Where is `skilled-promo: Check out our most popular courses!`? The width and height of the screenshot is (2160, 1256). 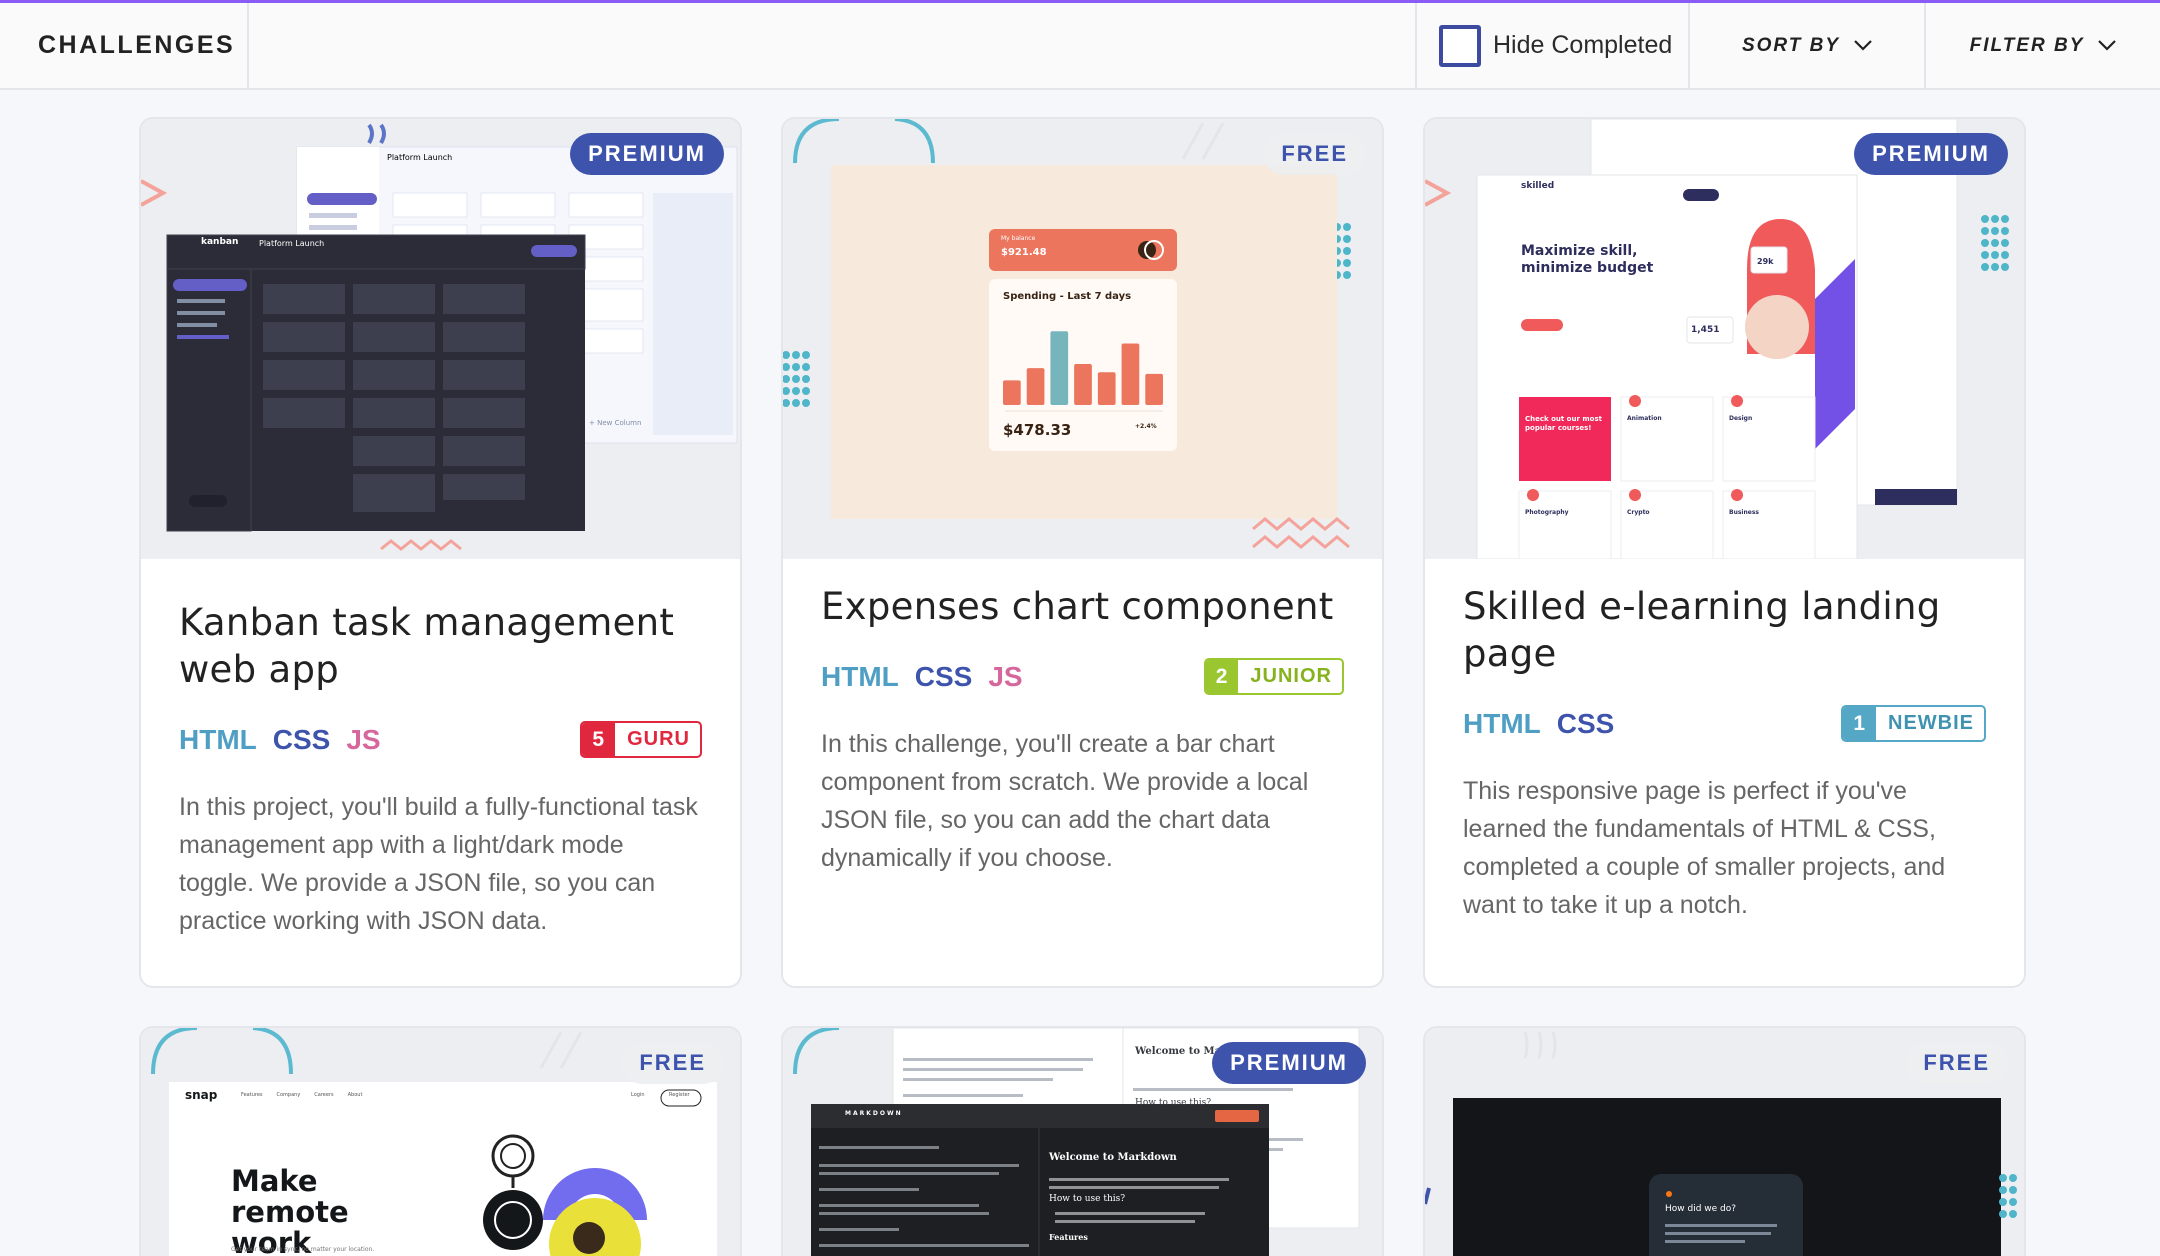
skilled-promo: Check out our most popular courses! is located at coordinates (1563, 423).